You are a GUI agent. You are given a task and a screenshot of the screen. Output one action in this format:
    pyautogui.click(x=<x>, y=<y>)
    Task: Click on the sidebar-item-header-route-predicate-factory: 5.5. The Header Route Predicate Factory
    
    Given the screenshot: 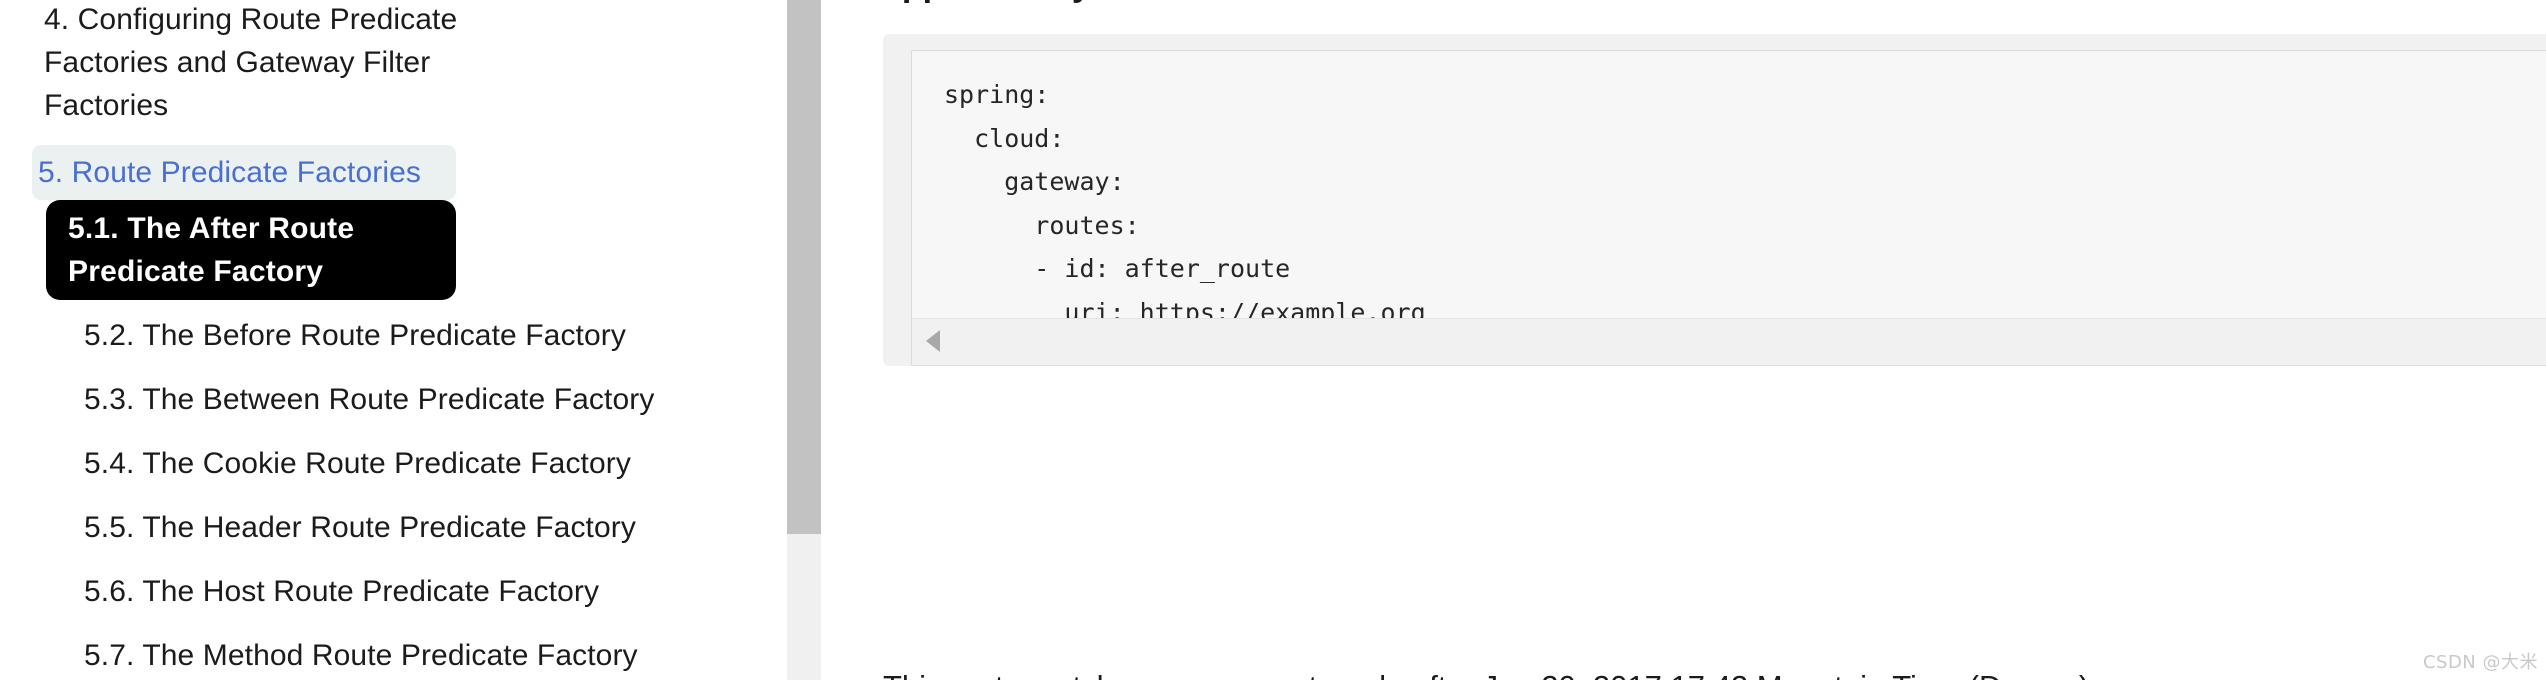 What is the action you would take?
    pyautogui.click(x=419, y=527)
    